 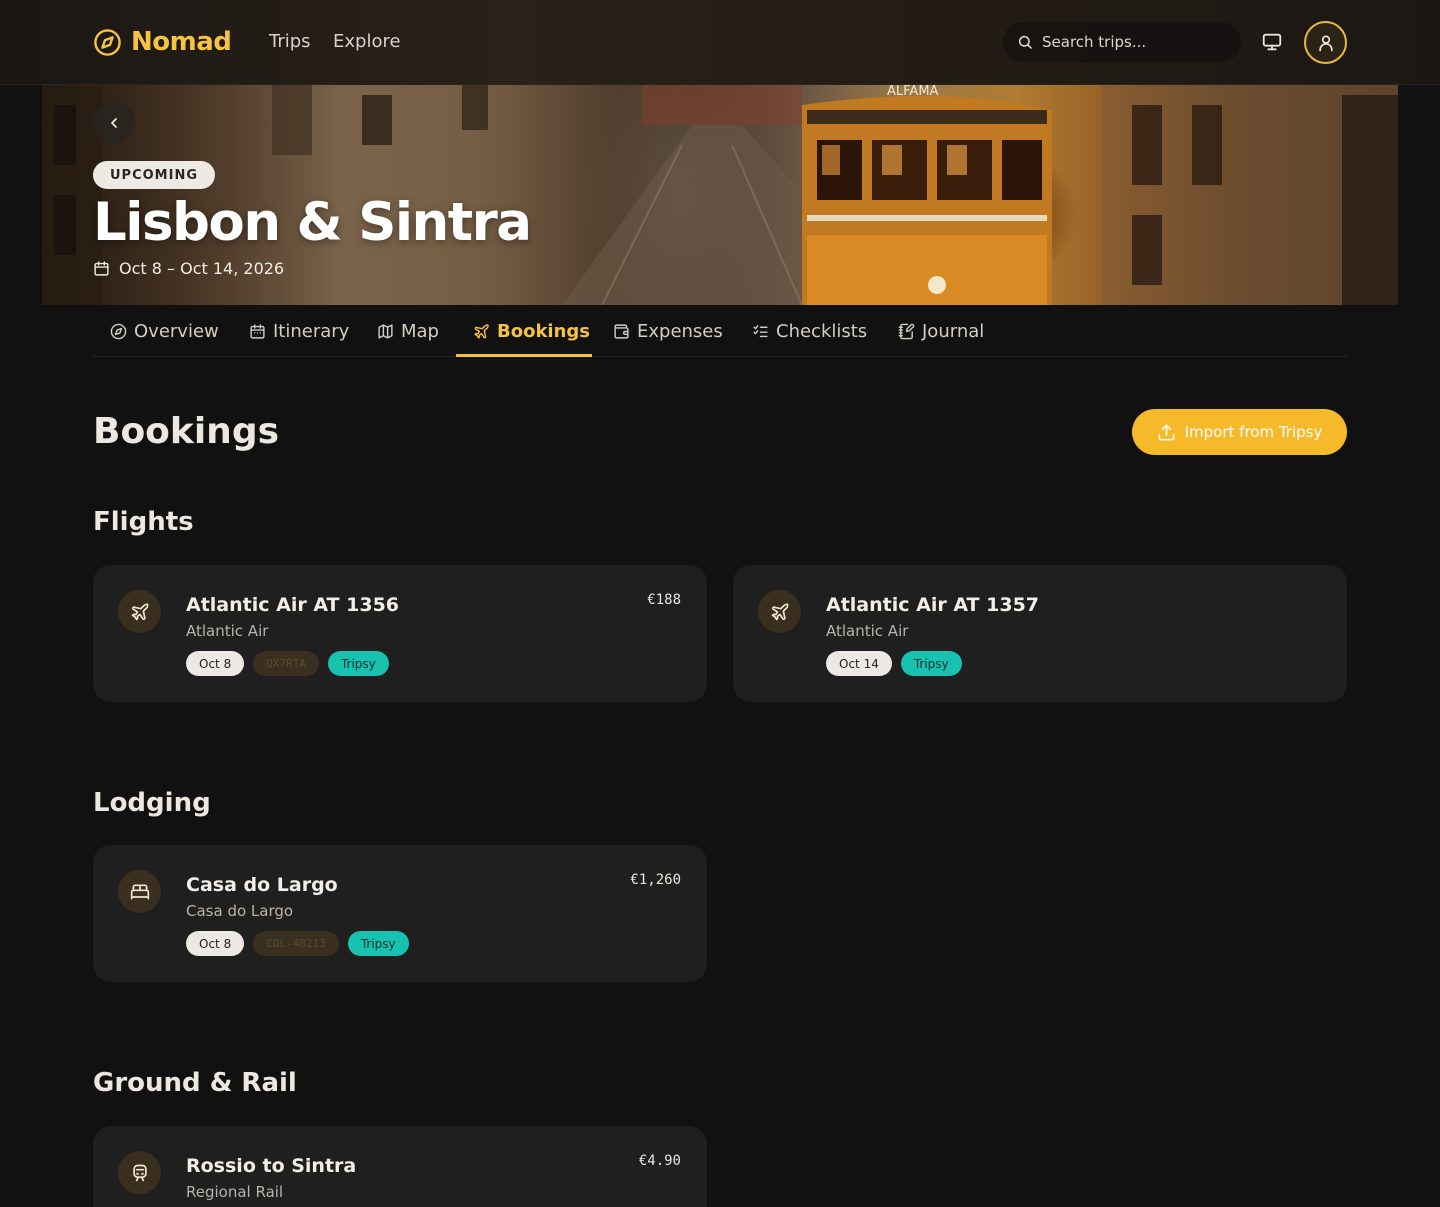 I want to click on booking-card: Rossio to Sintra Regional Rail €4.90, so click(x=400, y=1166).